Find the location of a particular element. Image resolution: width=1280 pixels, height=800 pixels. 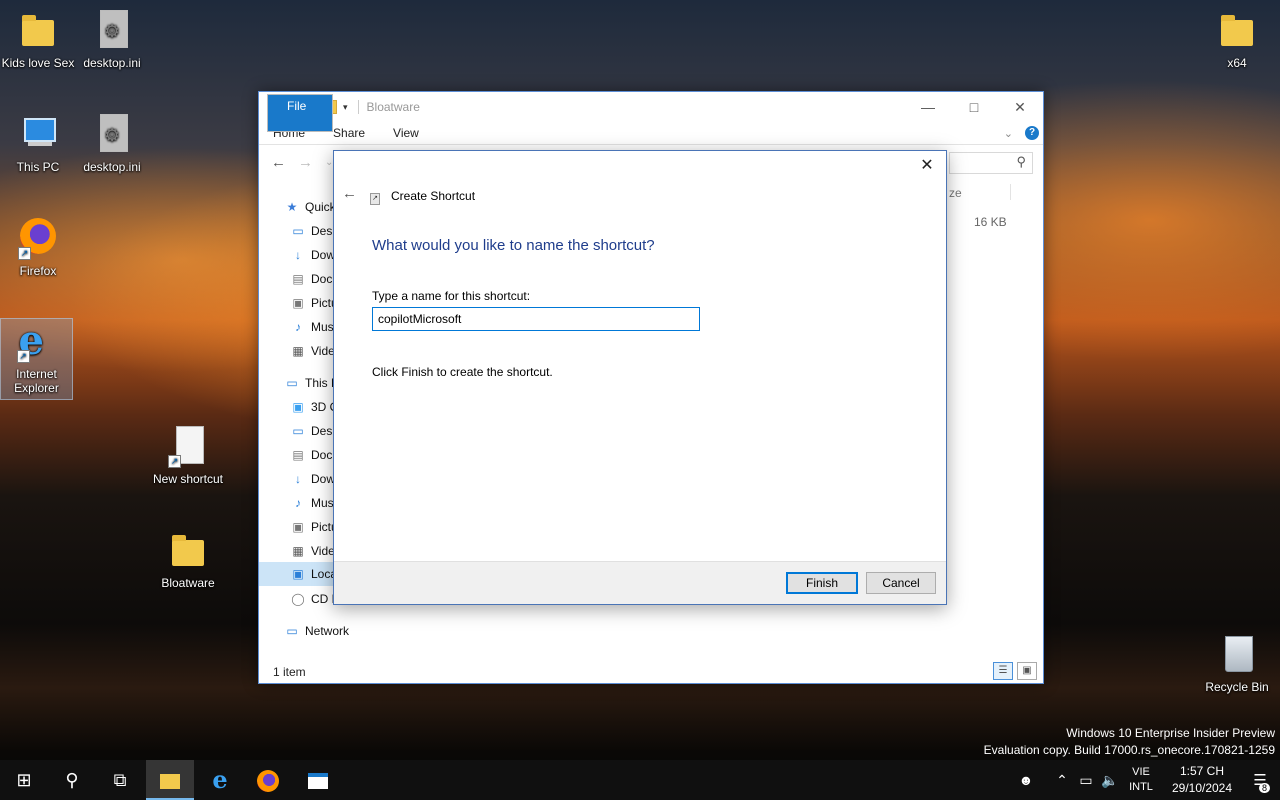

nav-item-network: ▭ Network is located at coordinates (317, 631).